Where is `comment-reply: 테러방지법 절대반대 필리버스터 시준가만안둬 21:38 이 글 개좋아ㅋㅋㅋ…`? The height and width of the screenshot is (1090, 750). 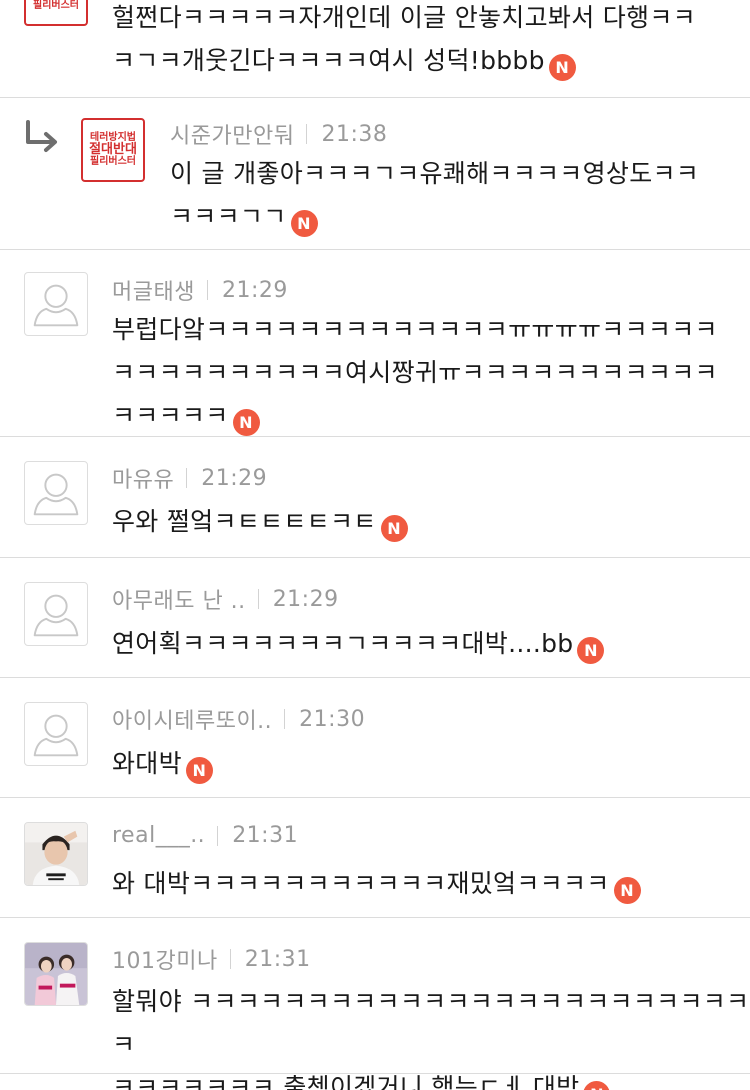 comment-reply: 테러방지법 절대반대 필리버스터 시준가만안둬 21:38 이 글 개좋아ㅋㅋㅋ… is located at coordinates (375, 174).